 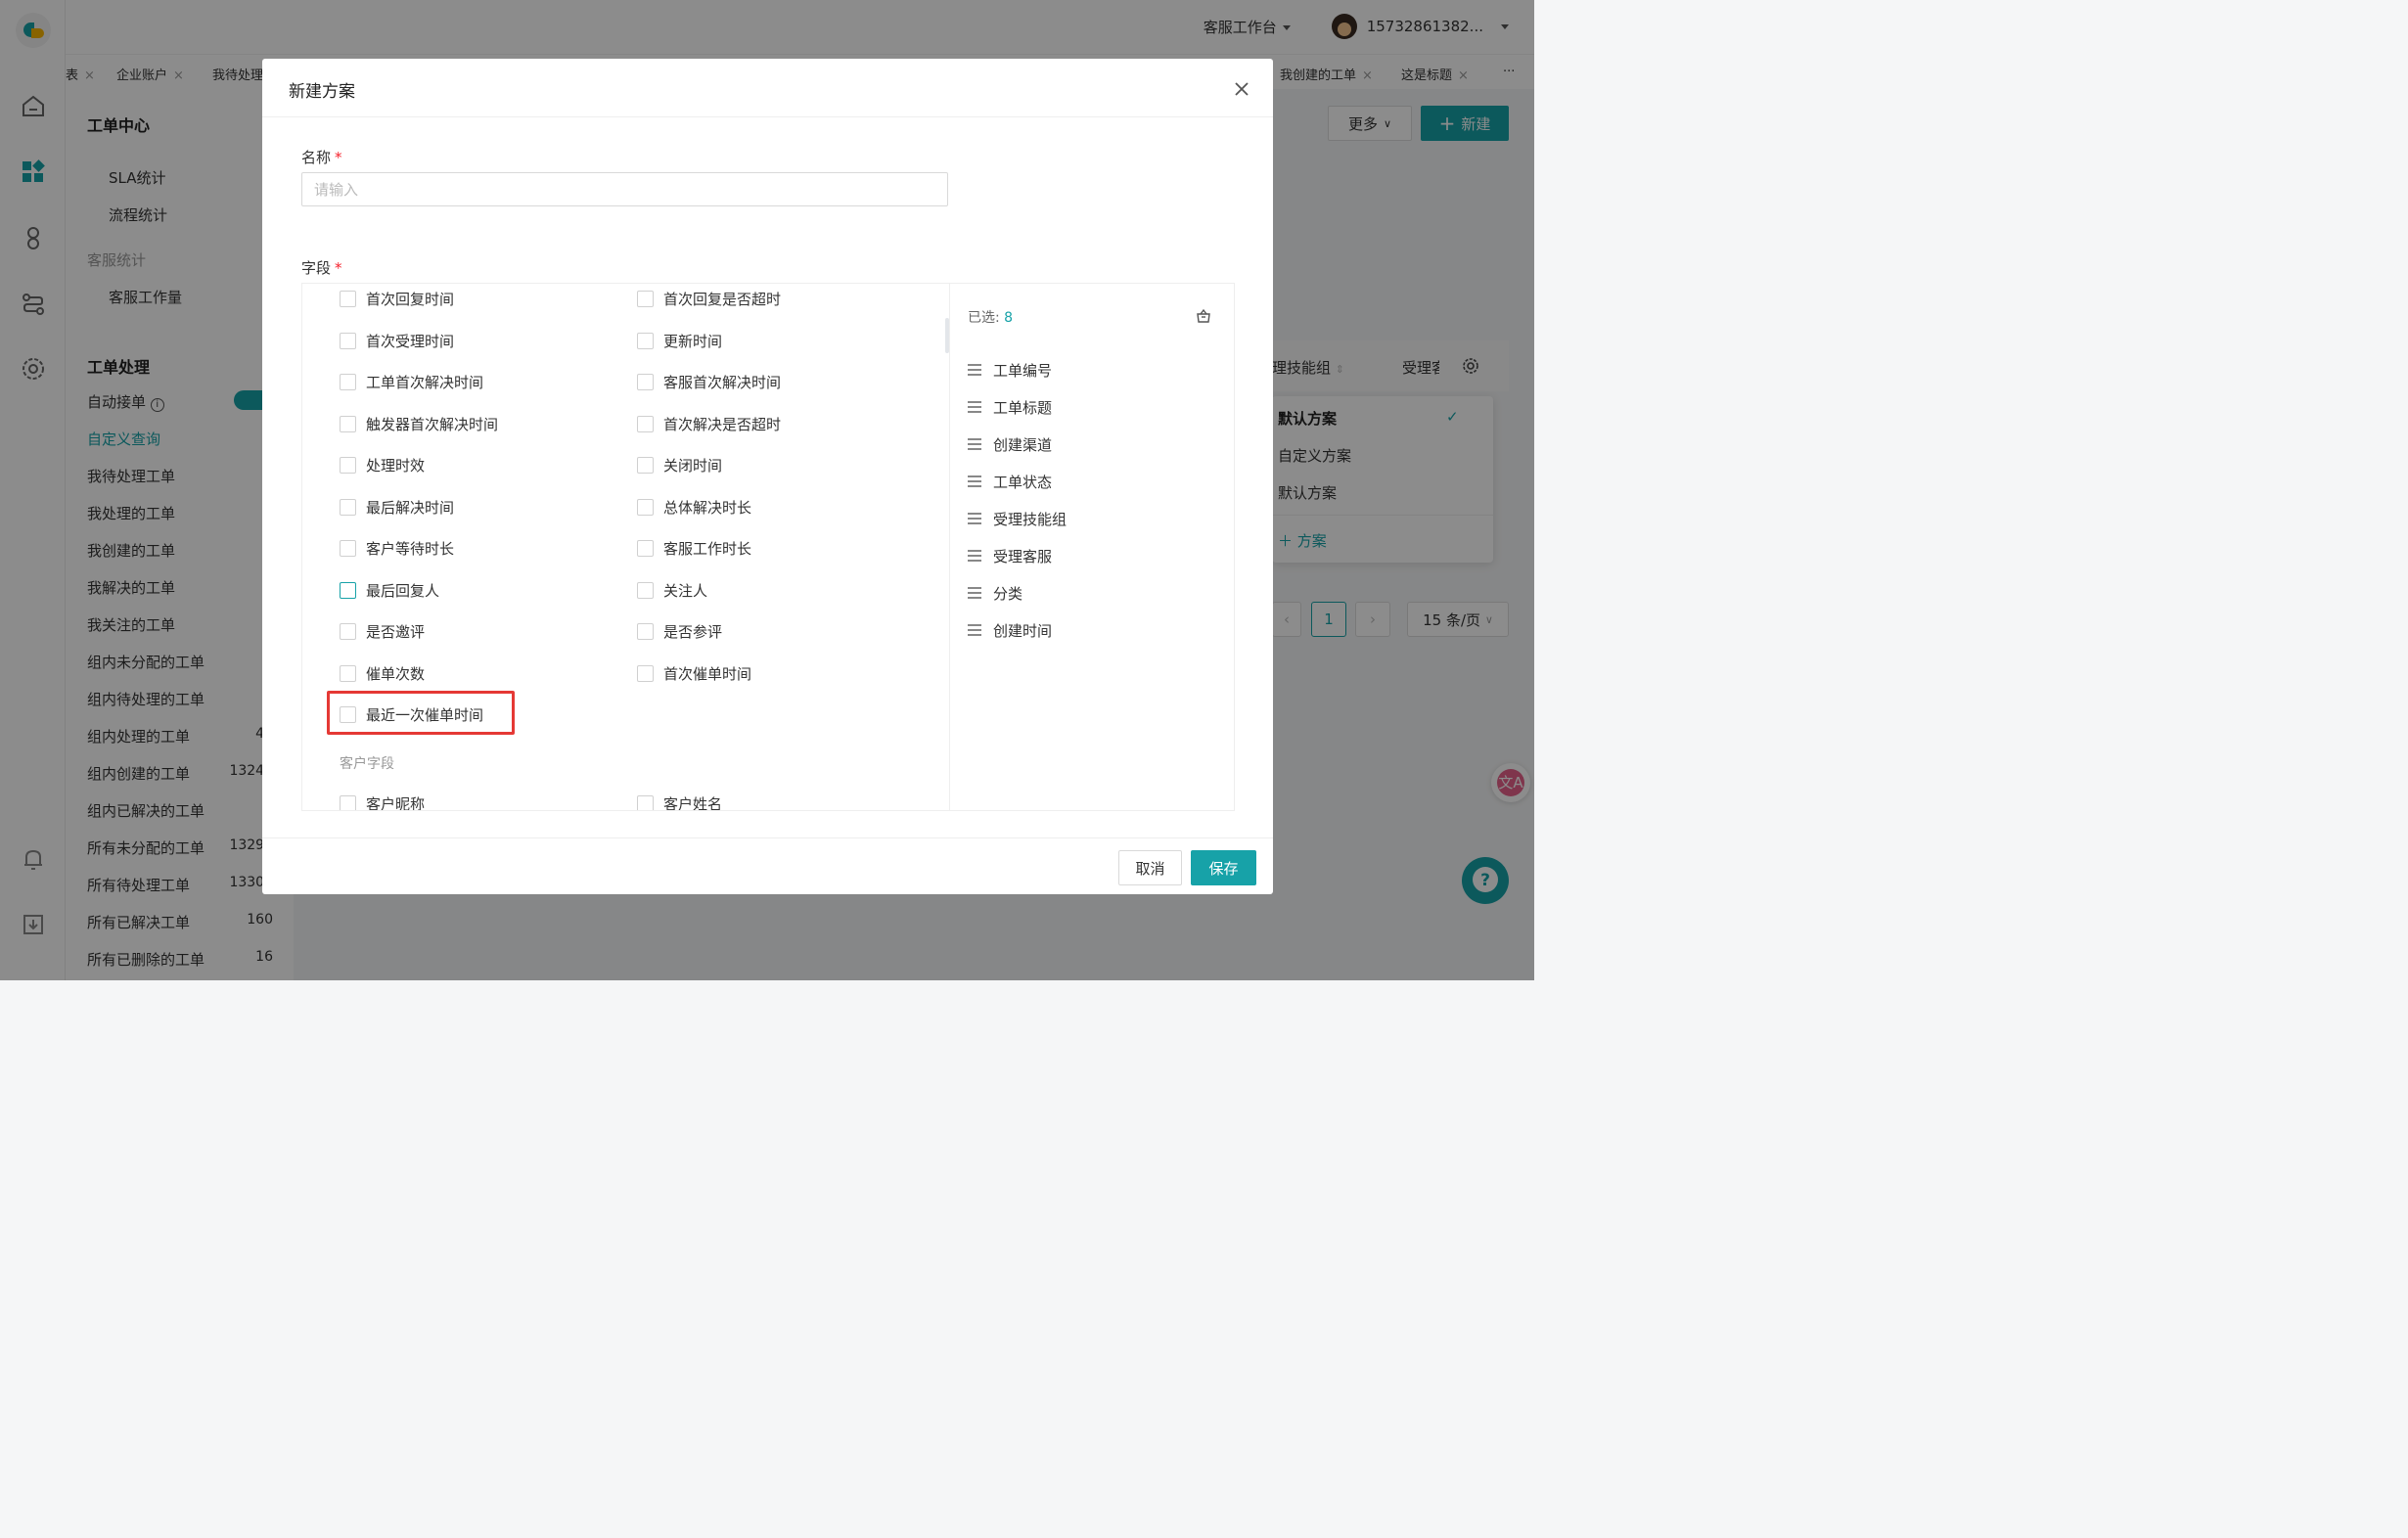 What do you see at coordinates (768, 865) in the screenshot?
I see `dialog-footer: 取消 保存` at bounding box center [768, 865].